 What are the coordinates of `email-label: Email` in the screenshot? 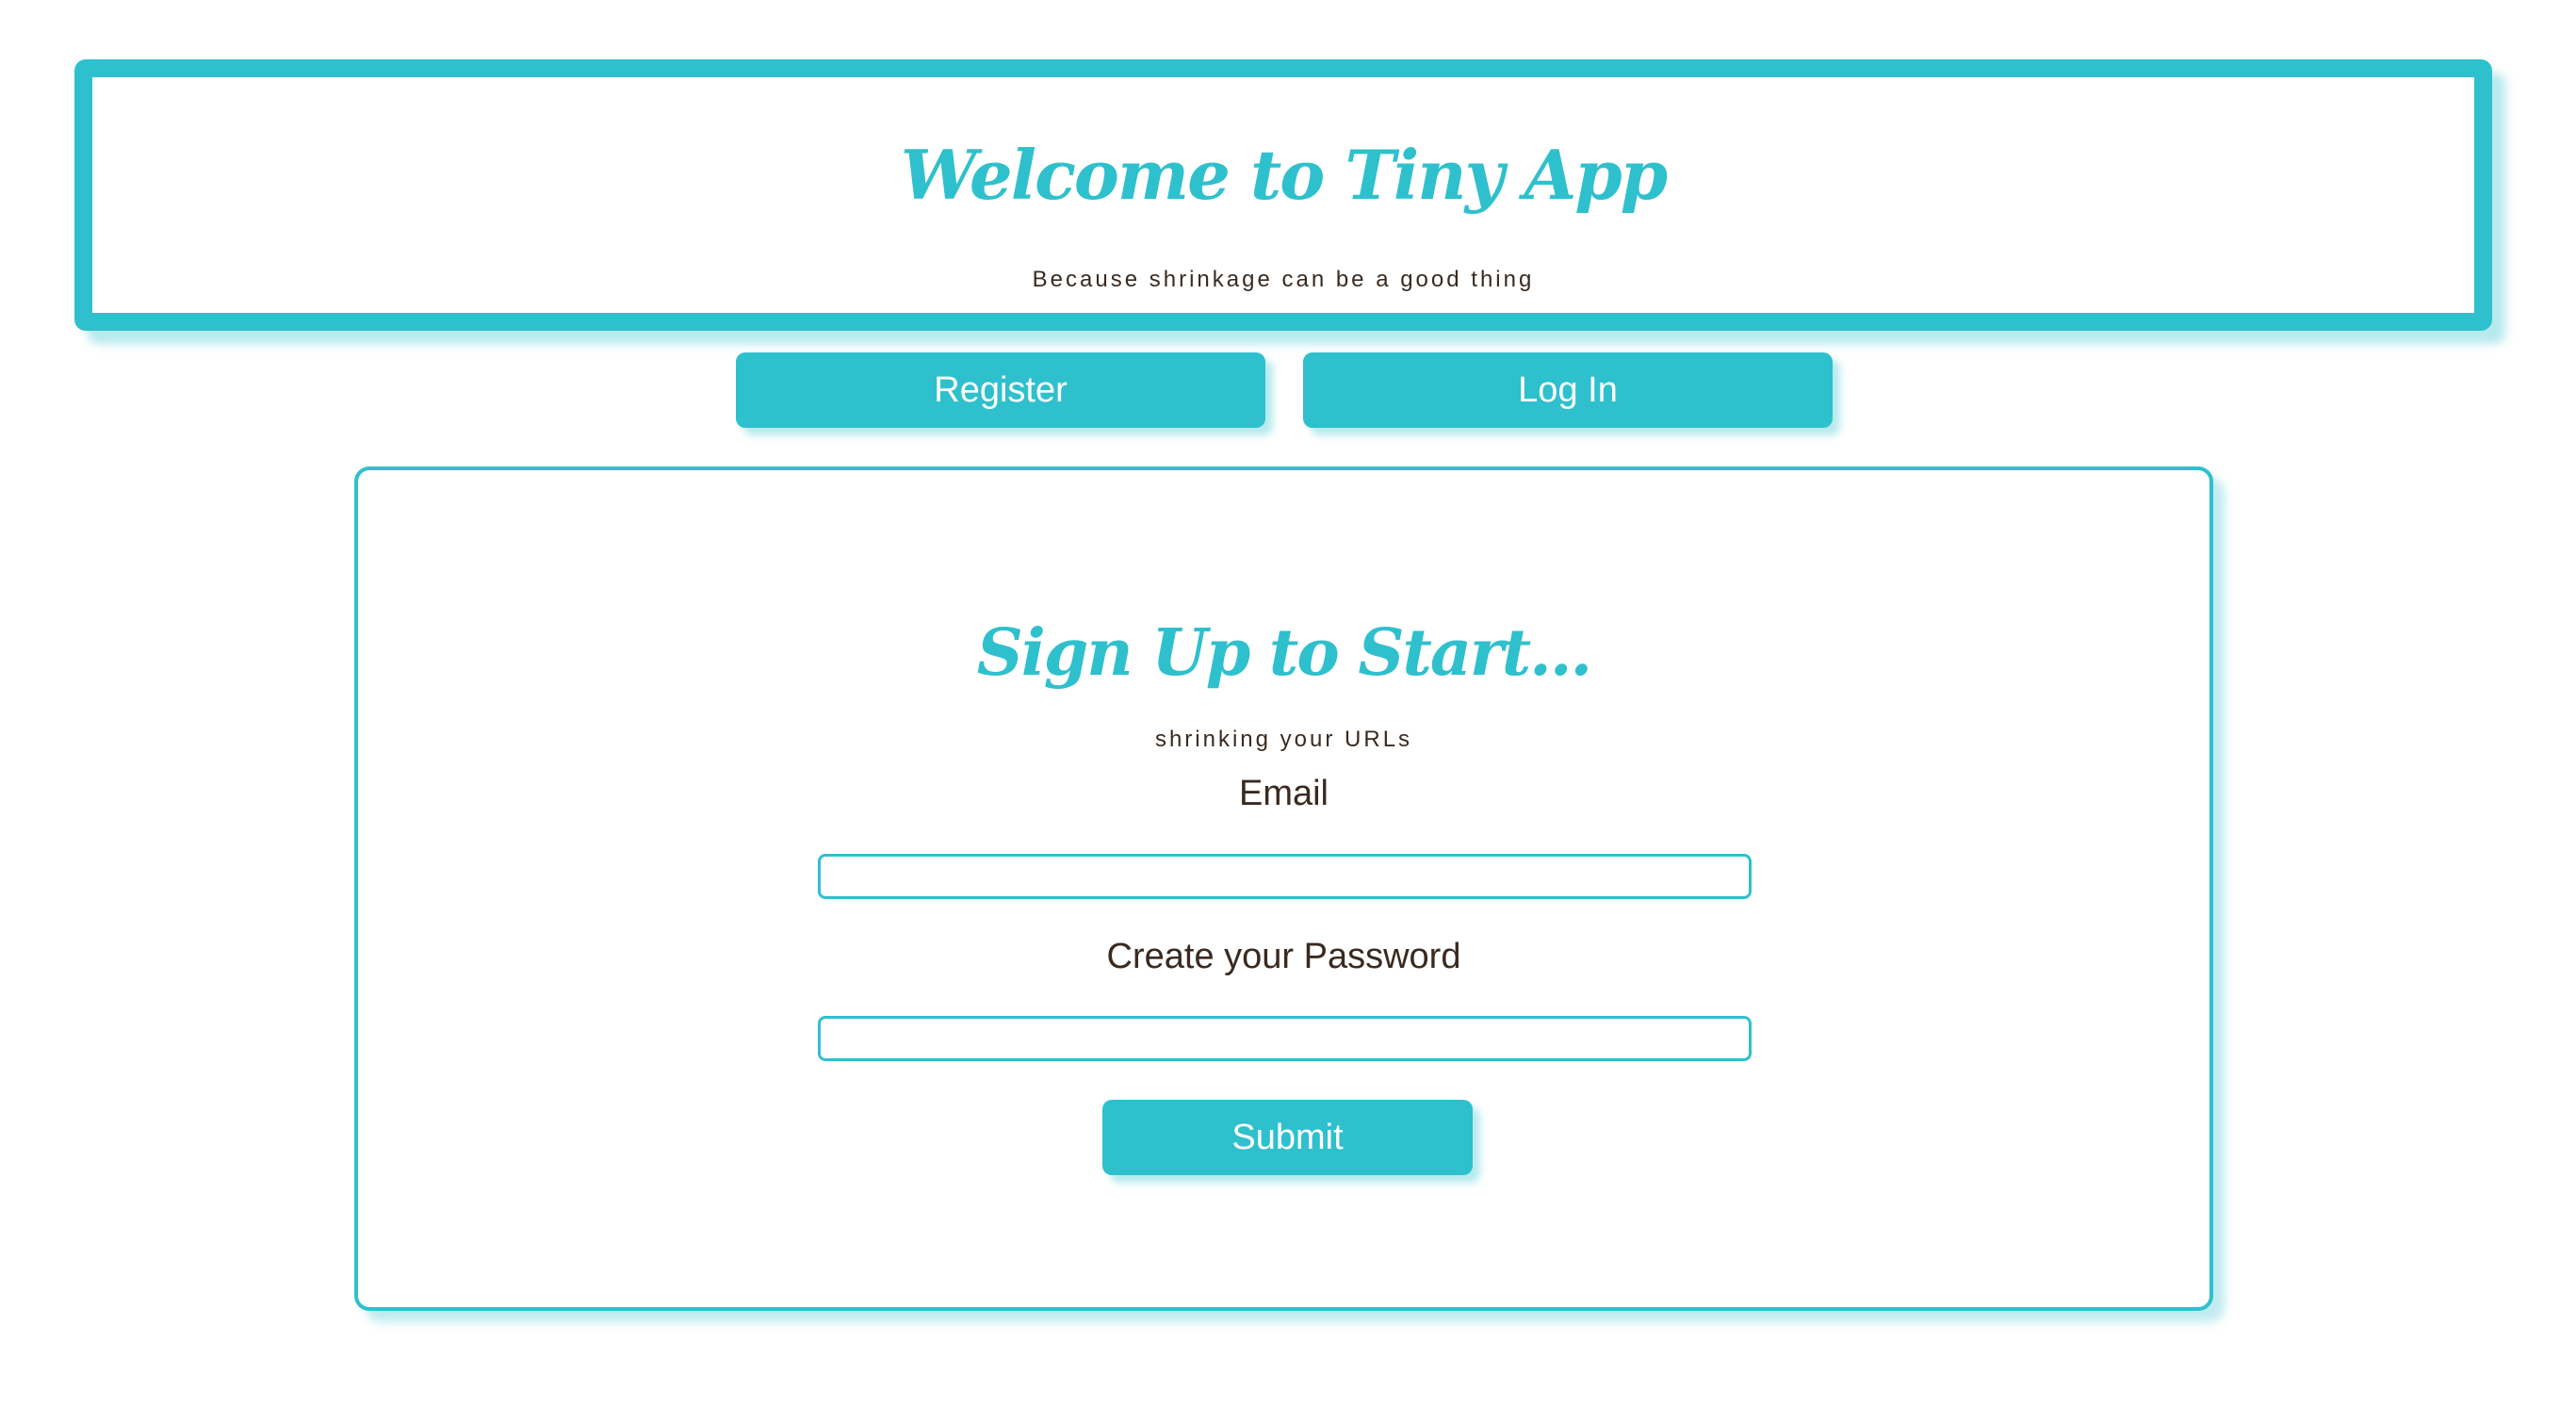 It's located at (1283, 793).